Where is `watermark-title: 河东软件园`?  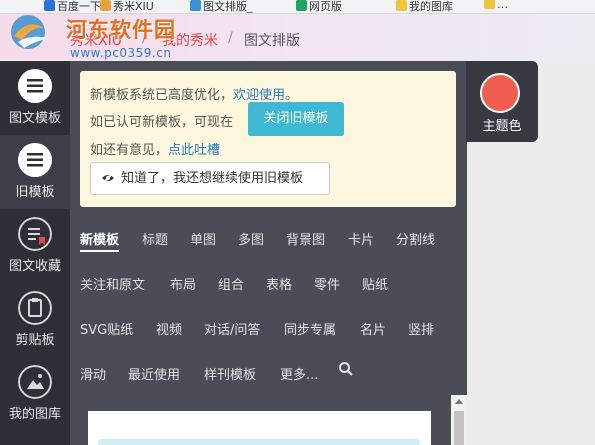
watermark-title: 河东软件园 is located at coordinates (121, 29).